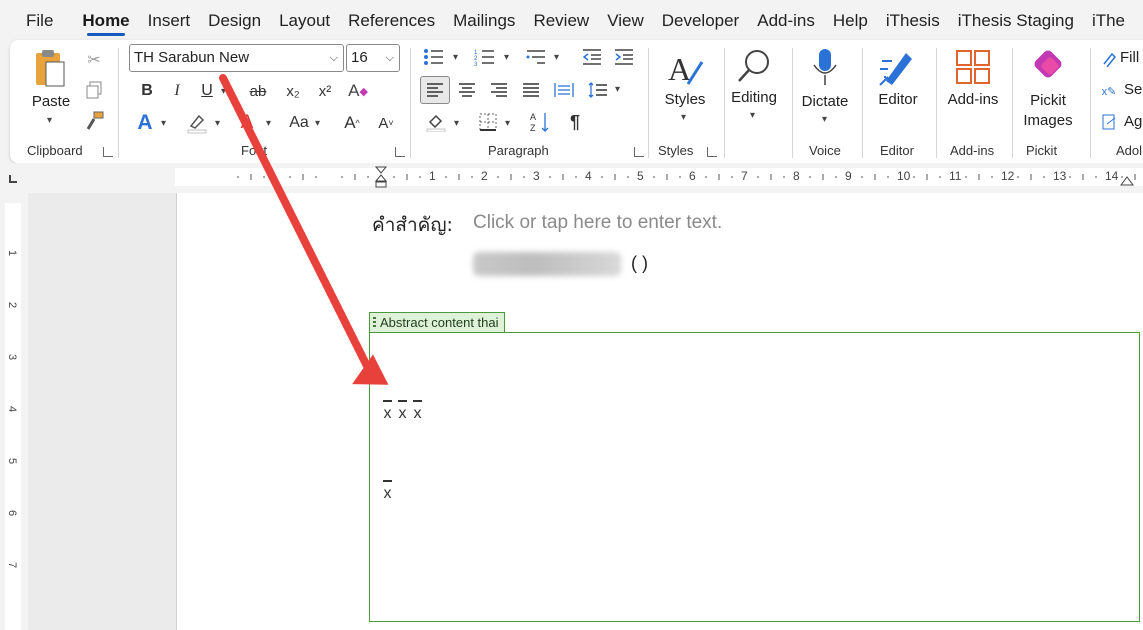 The width and height of the screenshot is (1143, 630). I want to click on menu-tab-design: Design, so click(234, 20).